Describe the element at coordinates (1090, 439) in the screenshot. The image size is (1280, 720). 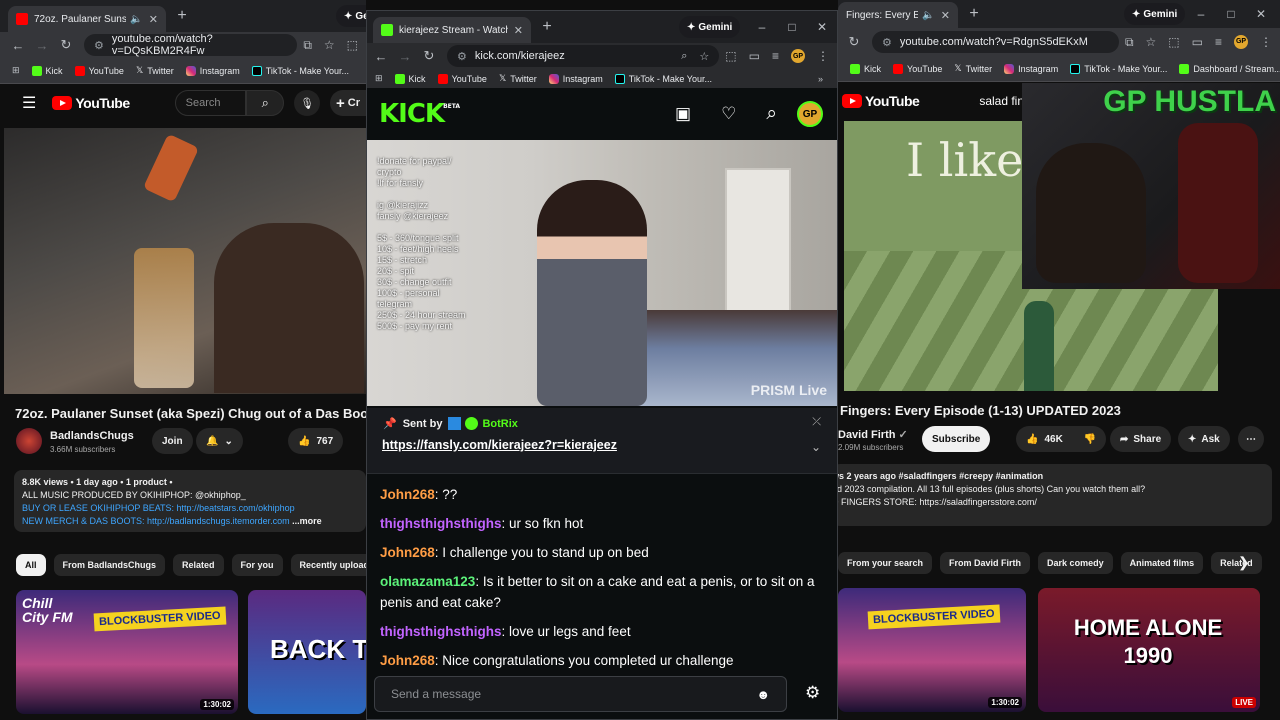
I see `thumbs-down-icon: 👎` at that location.